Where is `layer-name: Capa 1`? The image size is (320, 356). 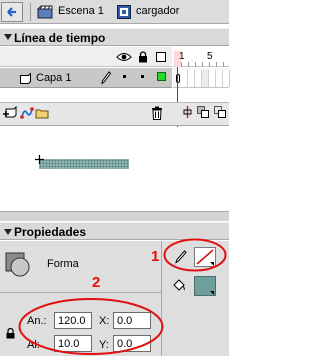 layer-name: Capa 1 is located at coordinates (53, 78).